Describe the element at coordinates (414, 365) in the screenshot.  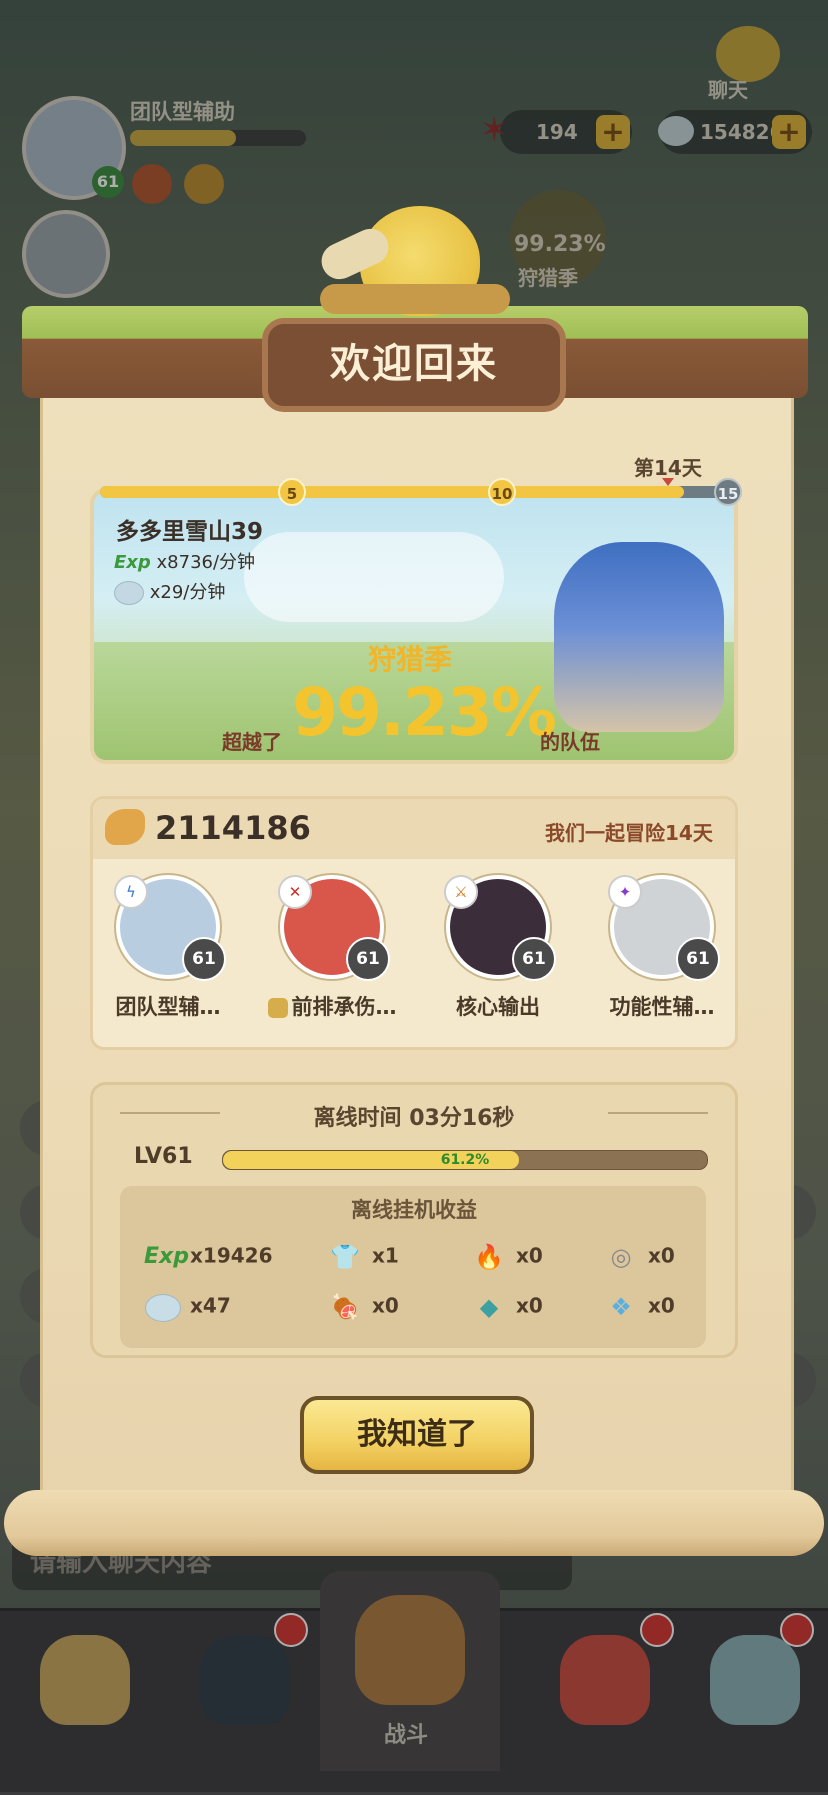
I see `dialog-title: 欢迎回来` at that location.